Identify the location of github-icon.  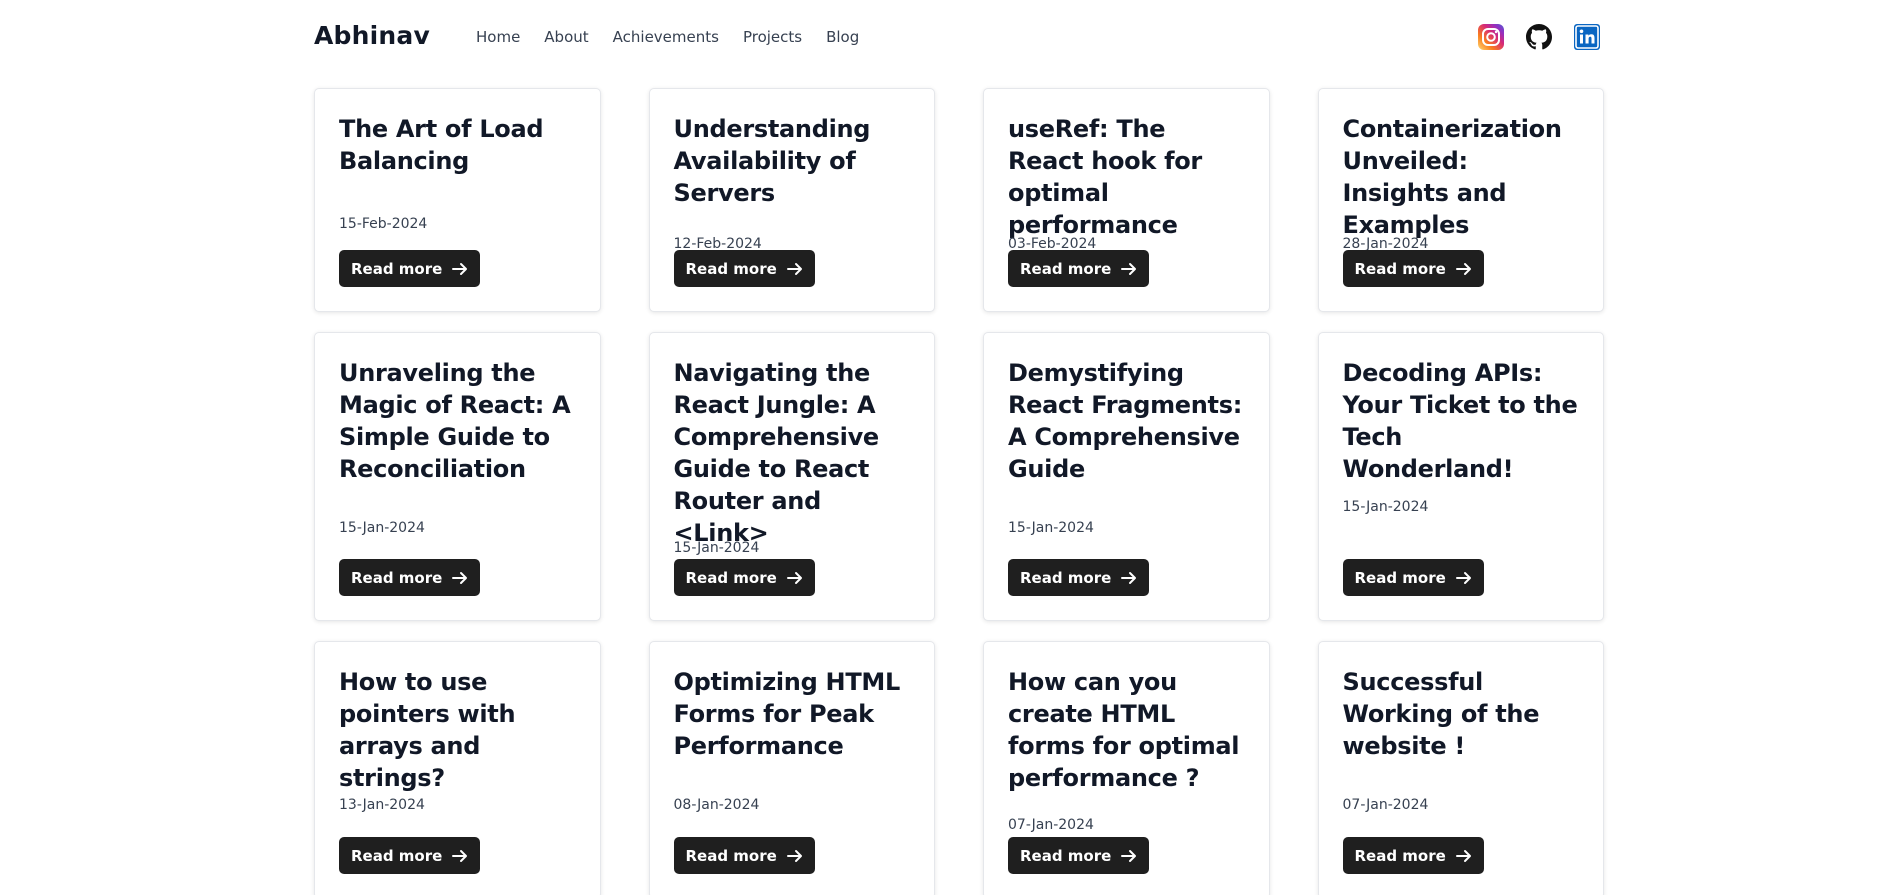
(1539, 37).